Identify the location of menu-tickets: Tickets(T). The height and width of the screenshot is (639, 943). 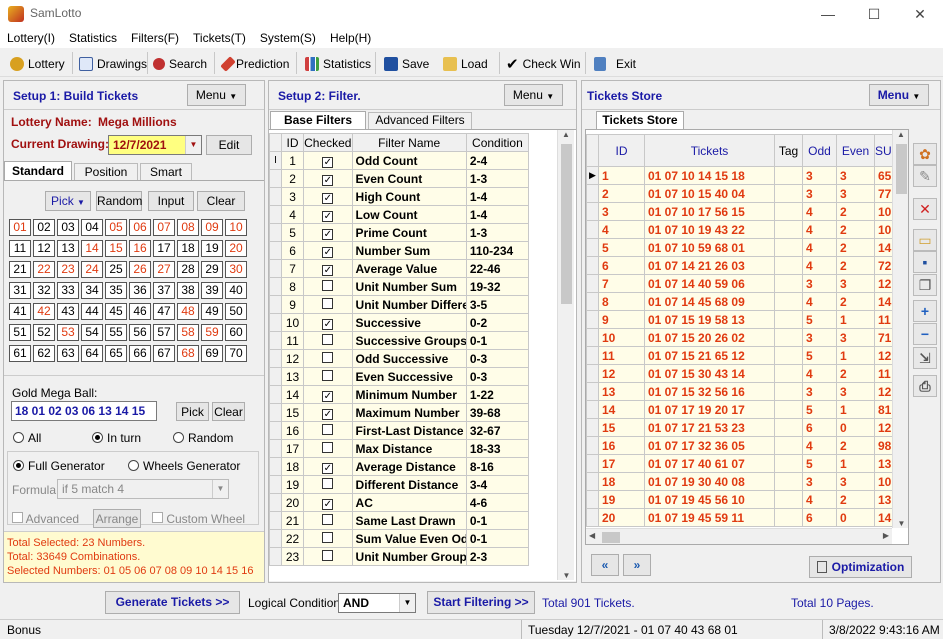
(219, 36).